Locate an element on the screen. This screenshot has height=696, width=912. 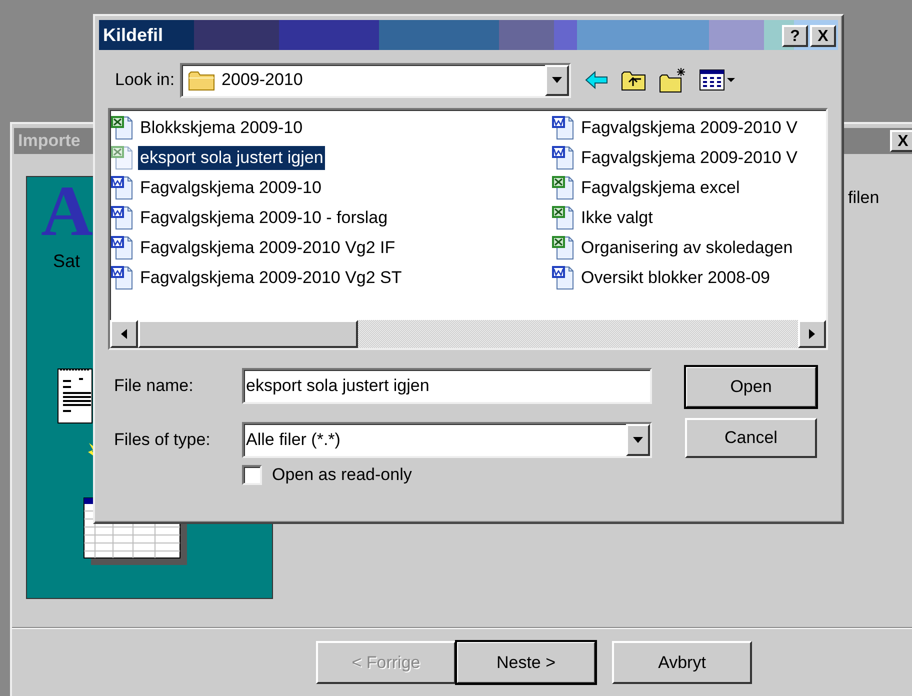
file-name-label: File name: is located at coordinates (154, 386).